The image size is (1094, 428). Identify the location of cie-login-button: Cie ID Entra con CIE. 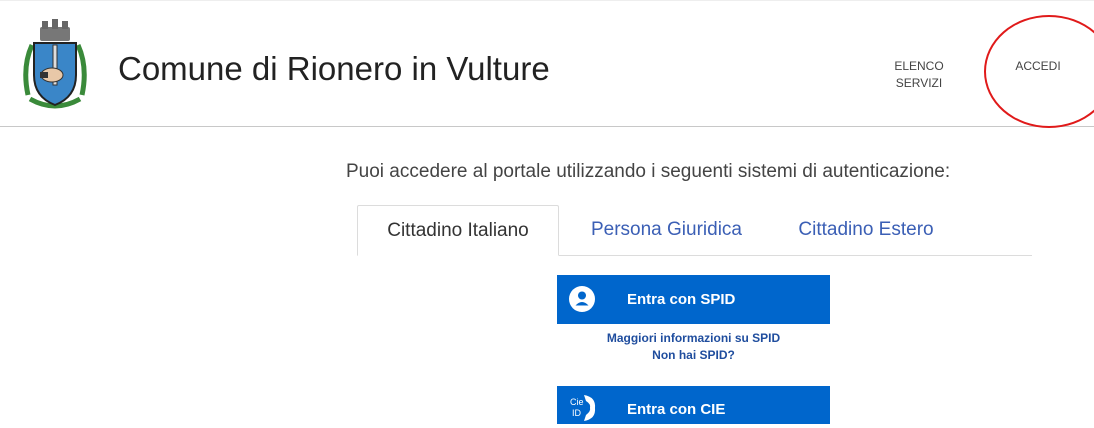
(693, 405).